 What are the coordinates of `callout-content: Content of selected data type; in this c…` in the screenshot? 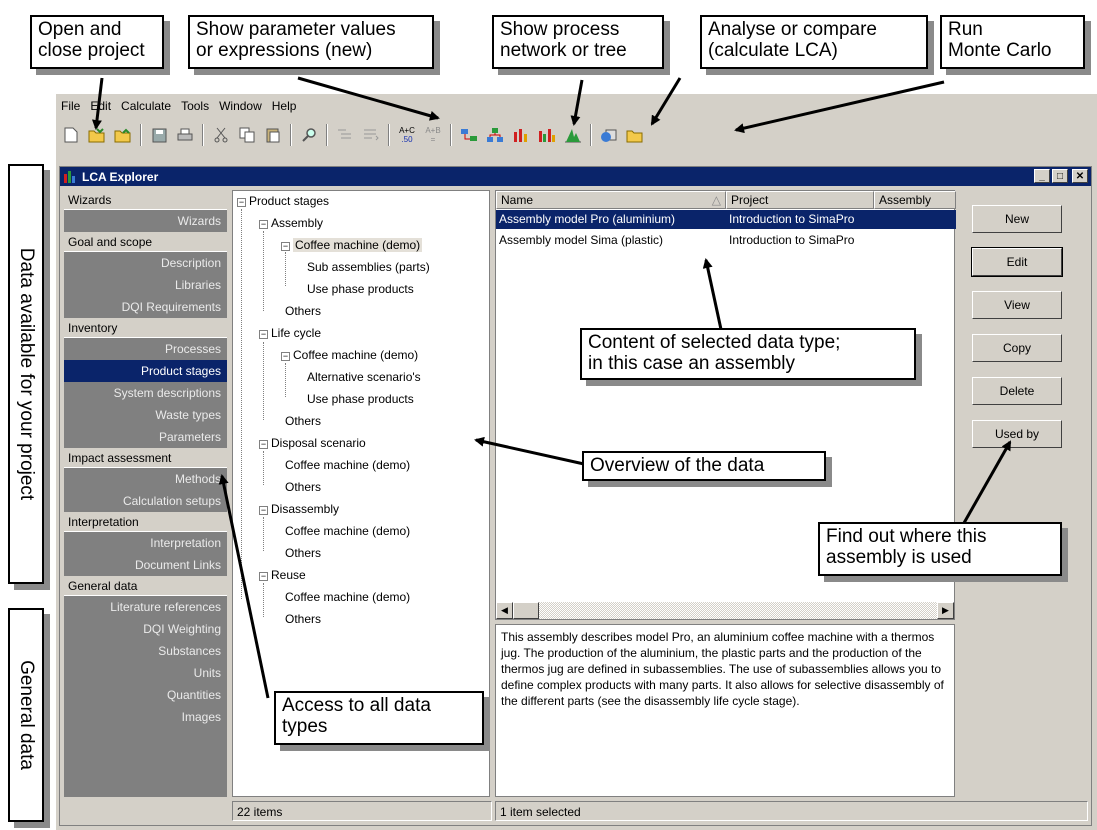 It's located at (748, 354).